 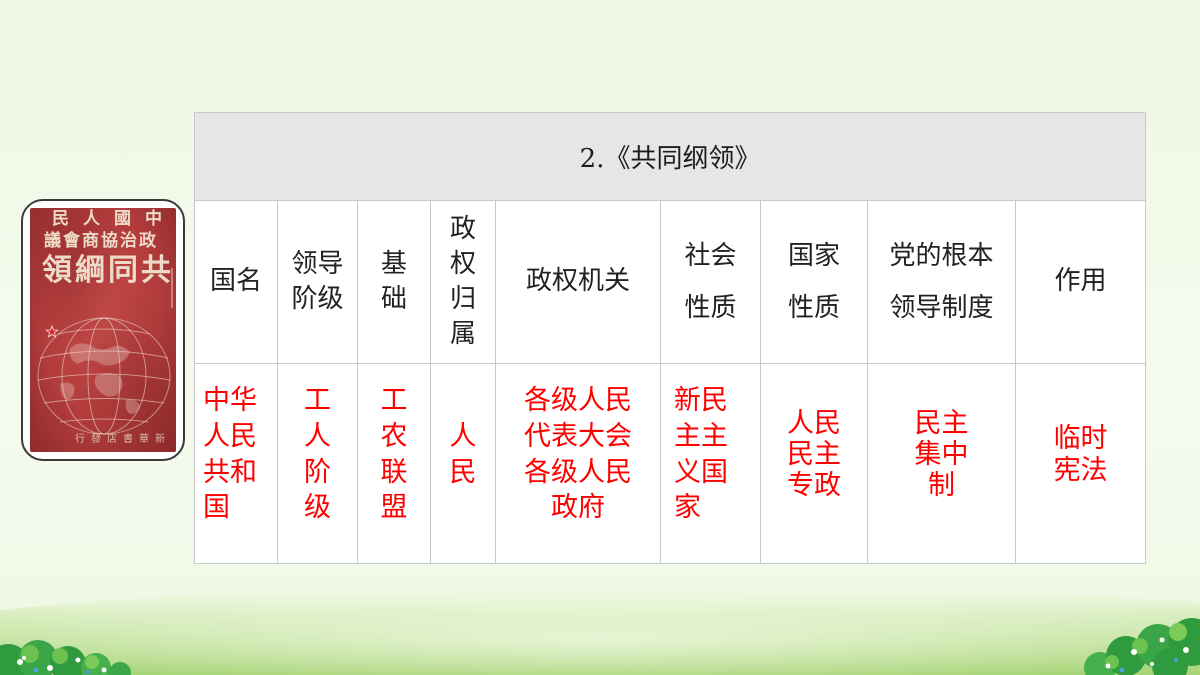 I want to click on cover-title-line-1: 中國人民, so click(x=114, y=219).